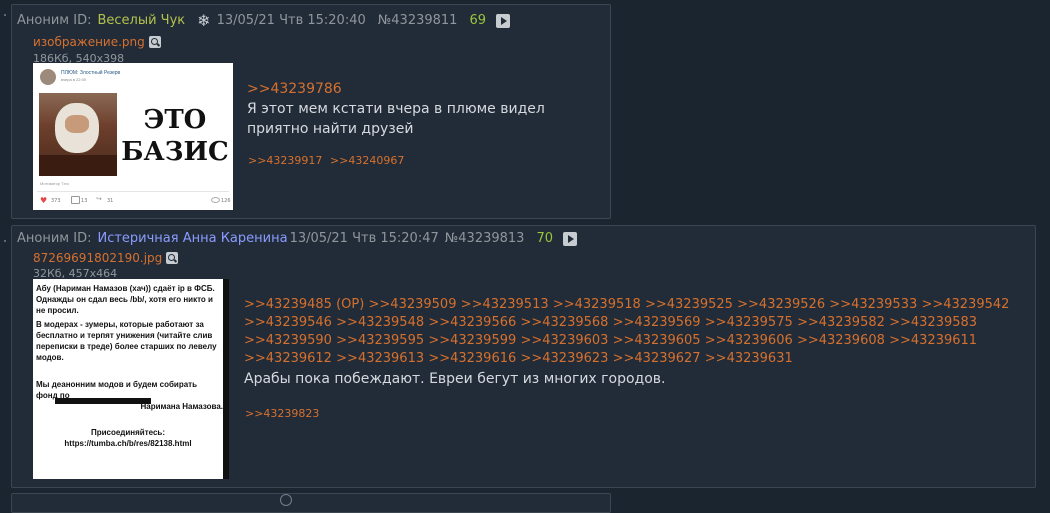 The image size is (1050, 513). Describe the element at coordinates (657, 322) in the screenshot. I see `quote-link: >>43239569` at that location.